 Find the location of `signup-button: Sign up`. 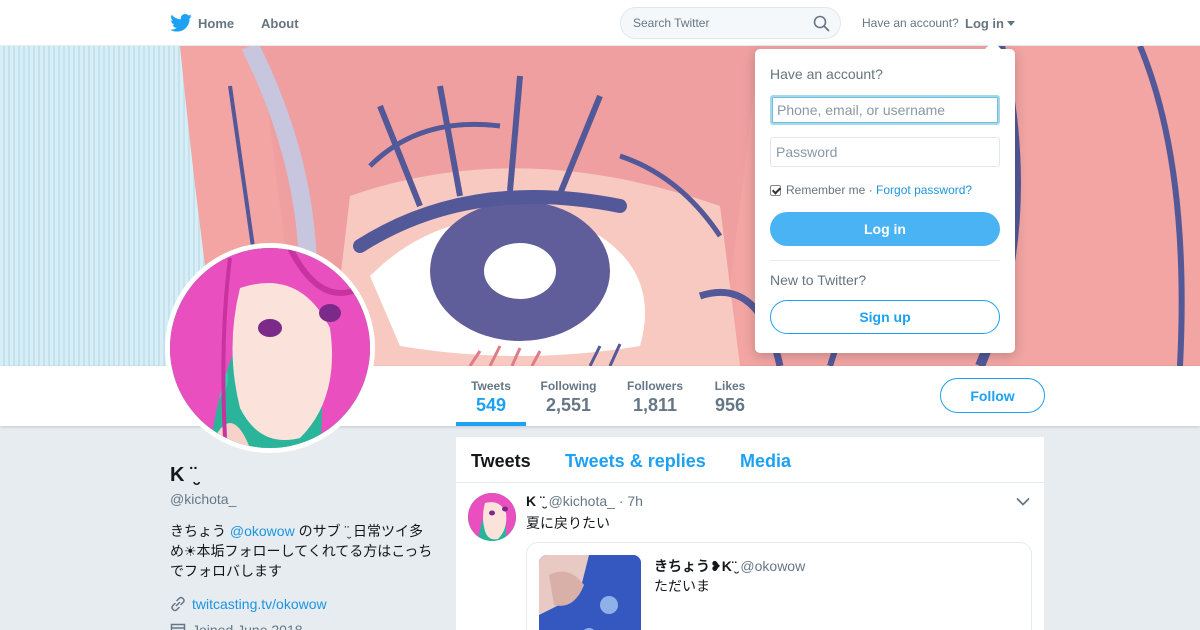

signup-button: Sign up is located at coordinates (885, 317).